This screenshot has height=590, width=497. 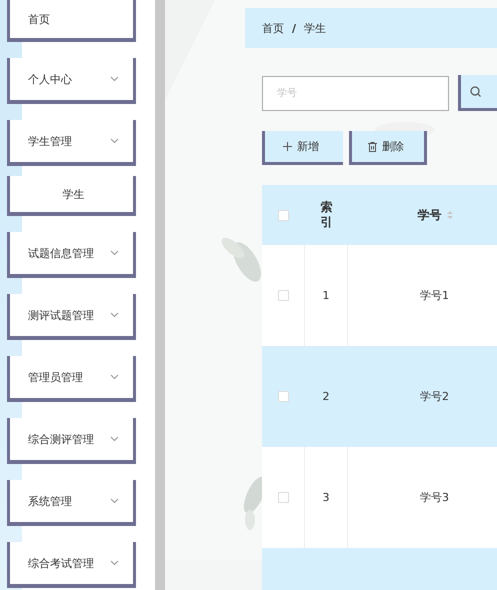 I want to click on menu-item: 管理员管理, so click(x=71, y=379).